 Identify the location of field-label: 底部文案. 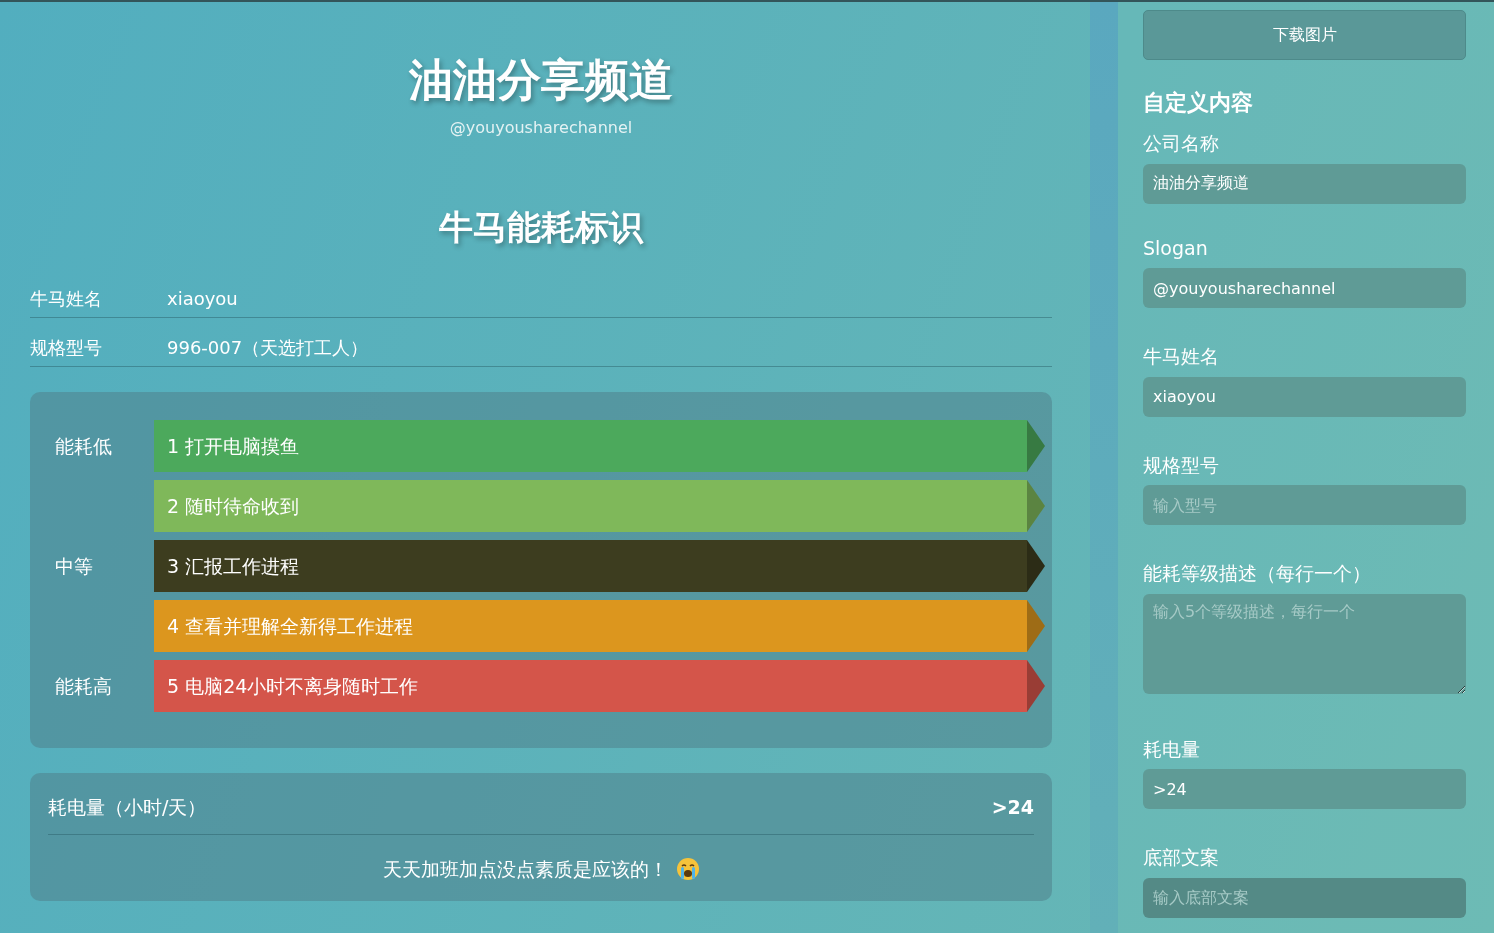
(1181, 857).